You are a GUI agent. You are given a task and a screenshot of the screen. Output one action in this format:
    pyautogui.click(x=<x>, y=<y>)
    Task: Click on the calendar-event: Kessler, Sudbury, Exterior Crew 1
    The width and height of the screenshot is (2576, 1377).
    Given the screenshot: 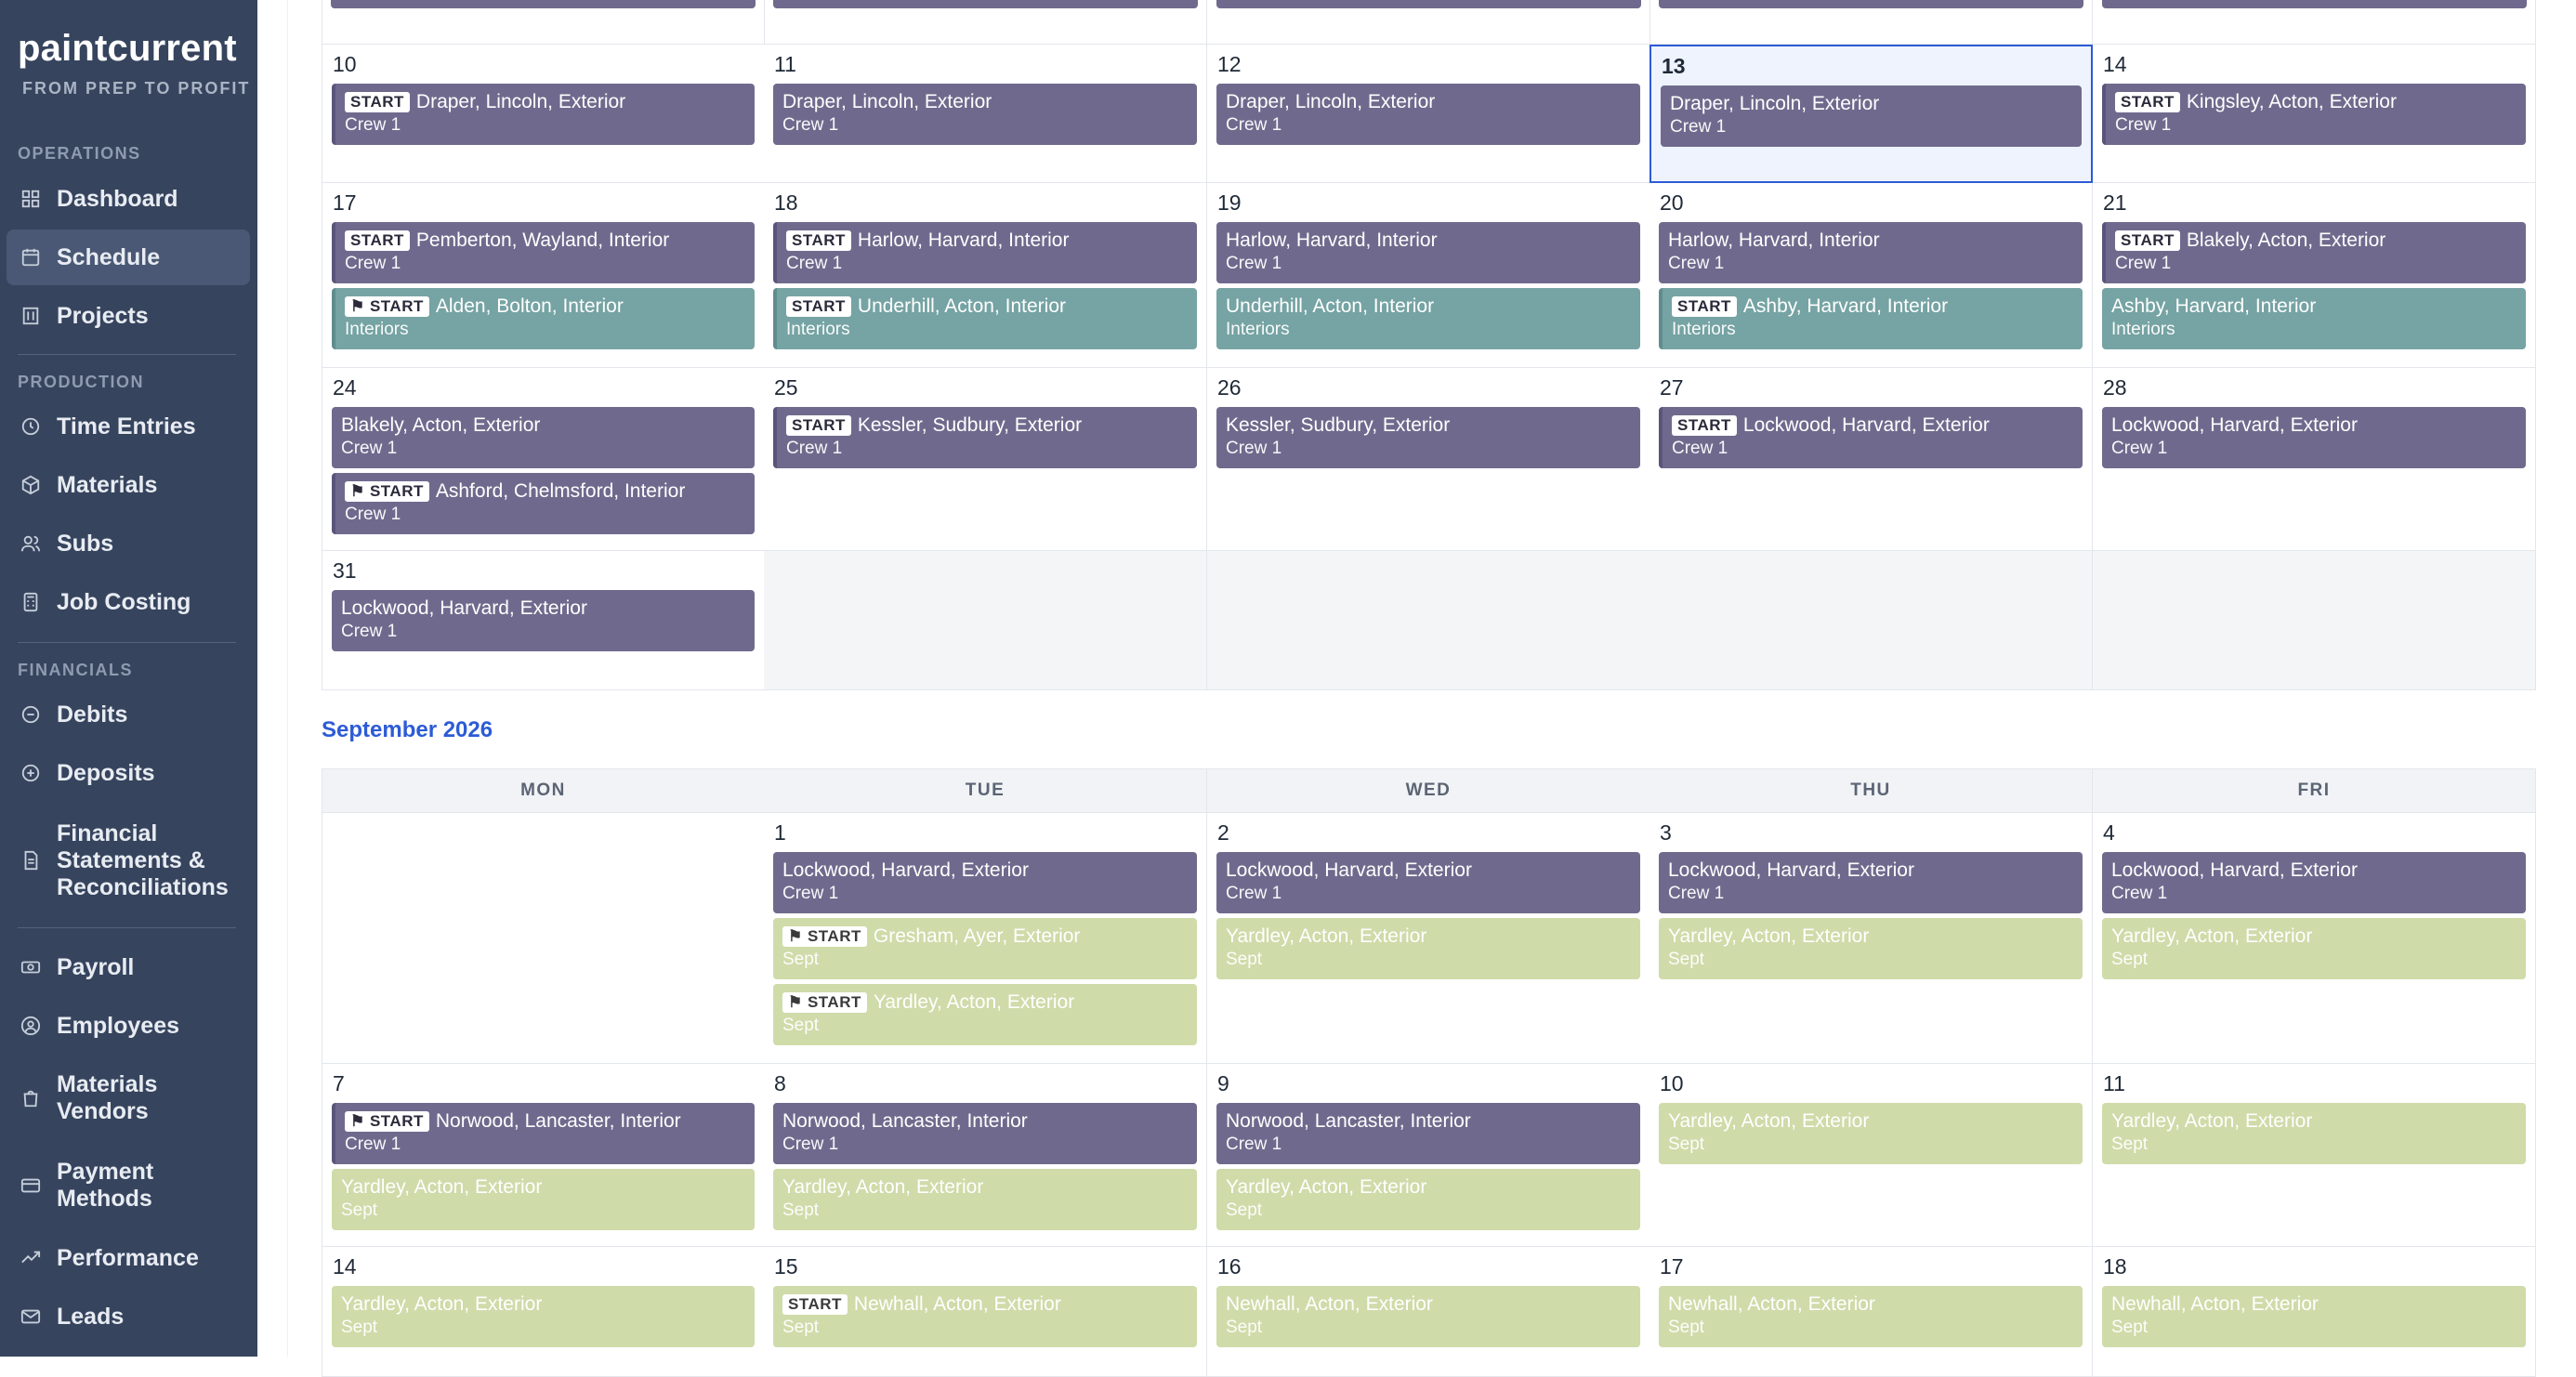 What is the action you would take?
    pyautogui.click(x=1428, y=438)
    